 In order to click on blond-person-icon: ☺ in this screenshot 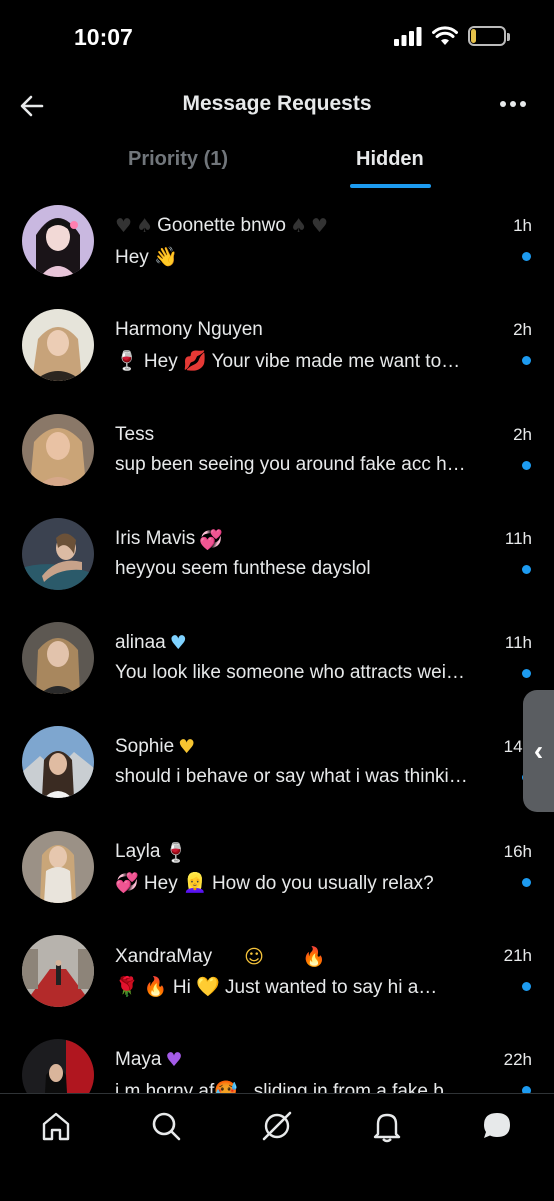, I will do `click(254, 956)`.